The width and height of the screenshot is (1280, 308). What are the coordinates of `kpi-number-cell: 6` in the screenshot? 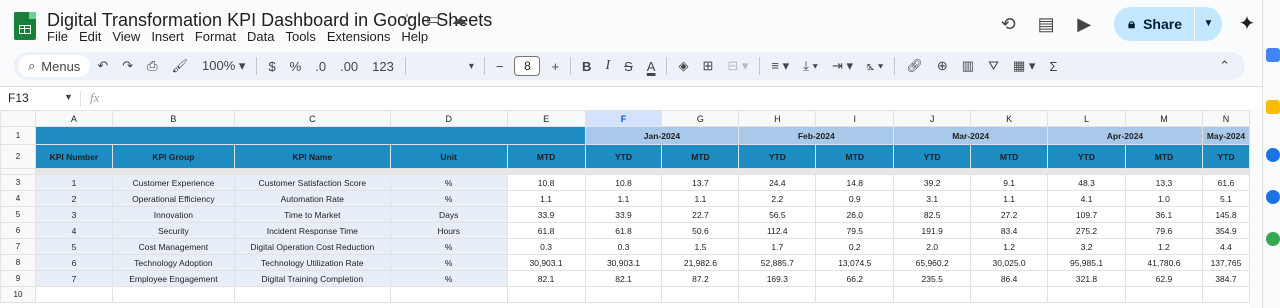 It's located at (73, 262).